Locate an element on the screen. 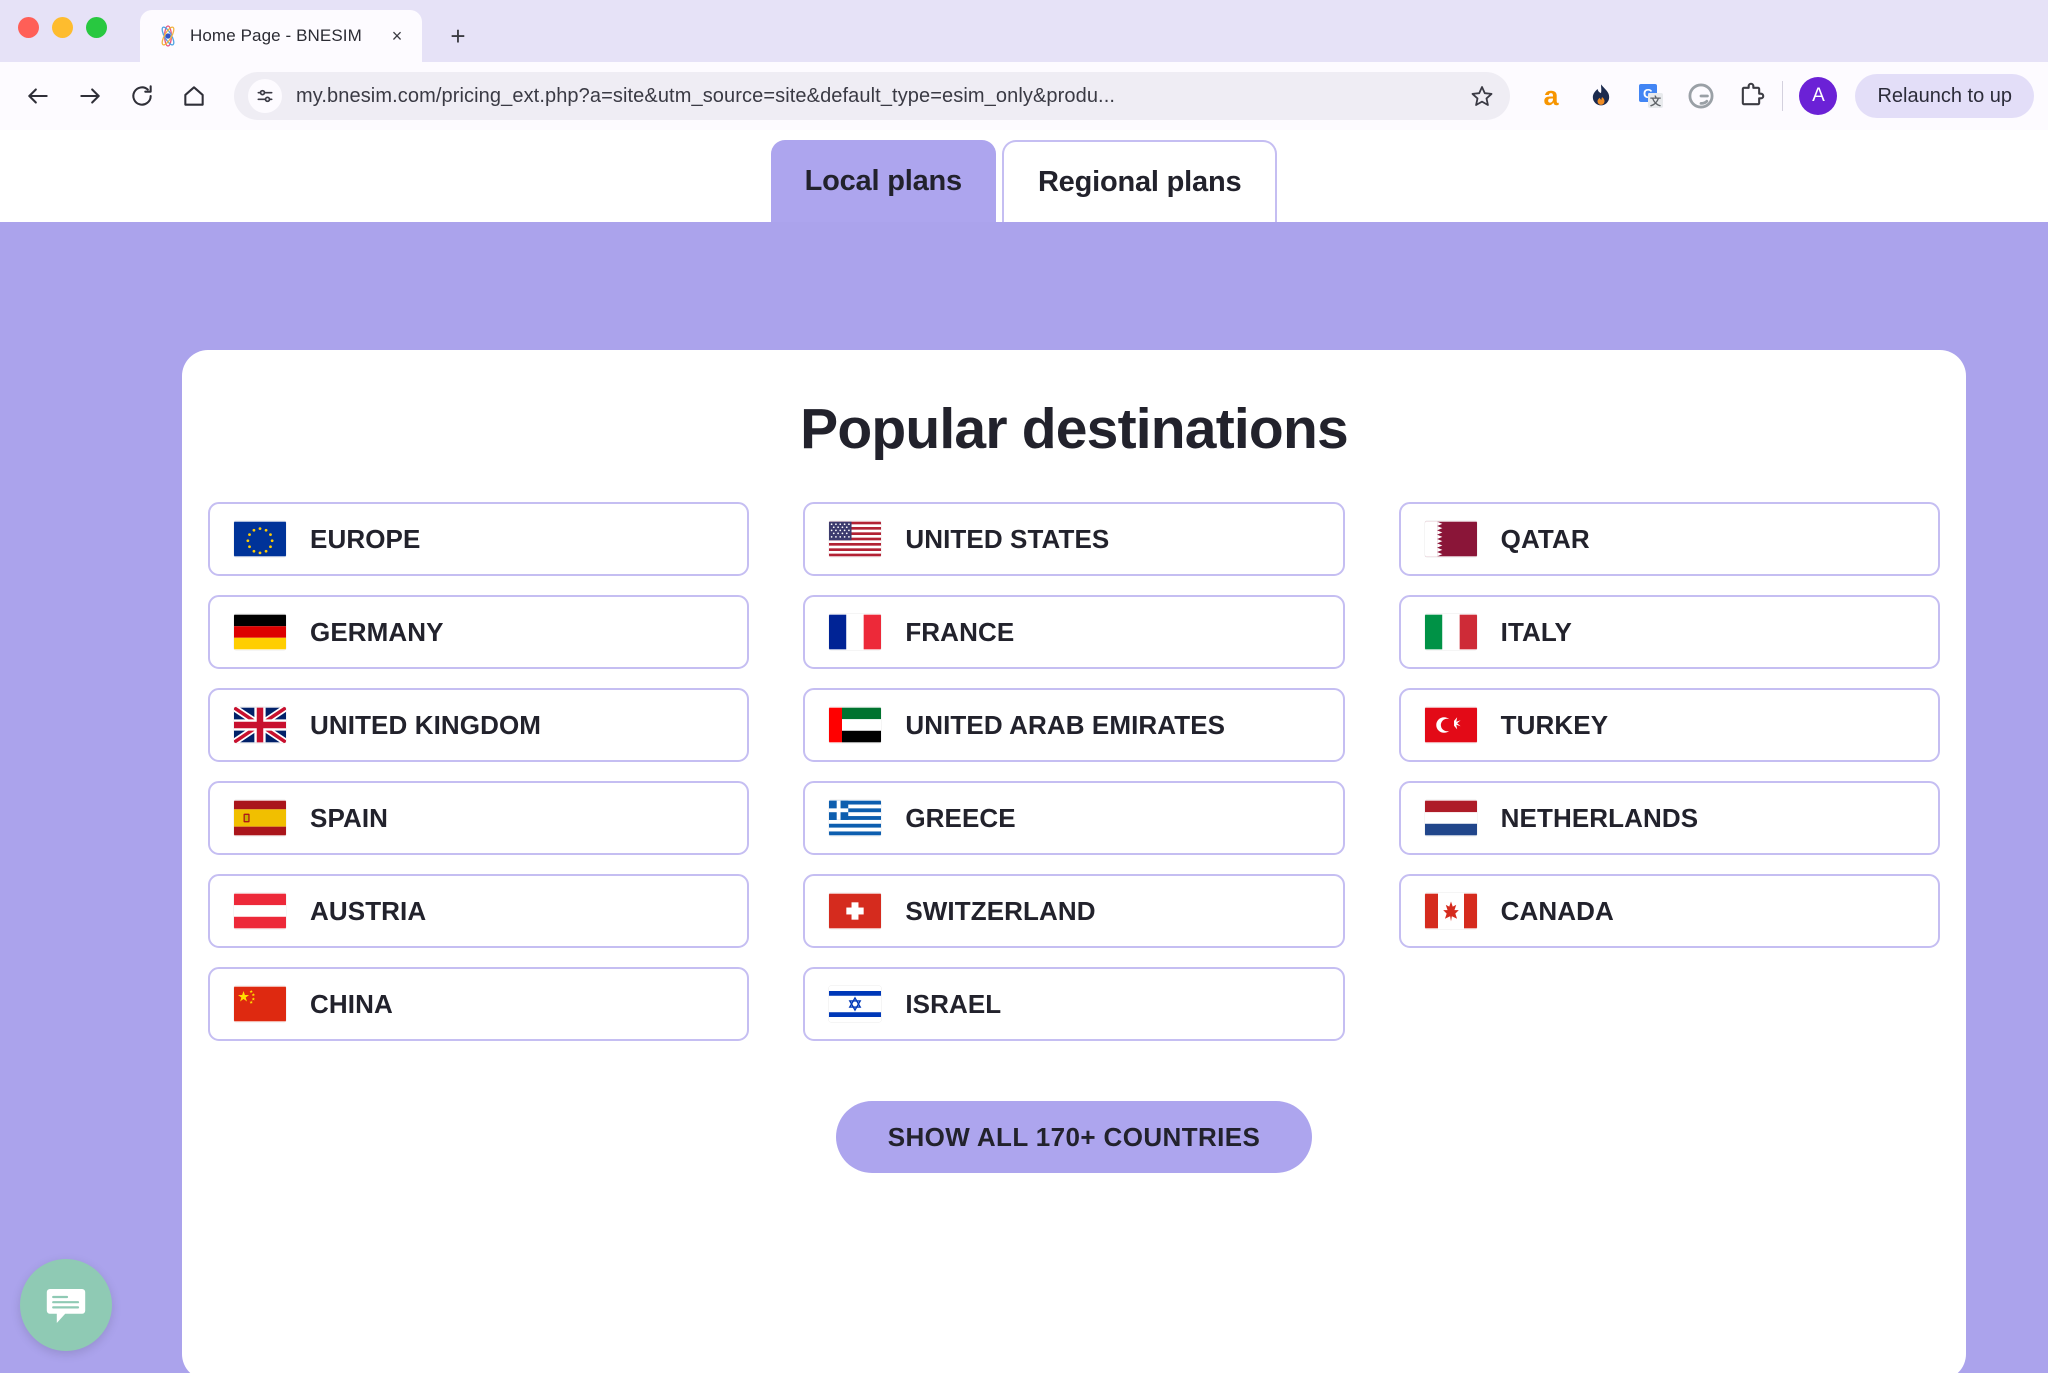  google-translate-icon: G 文 is located at coordinates (1651, 96).